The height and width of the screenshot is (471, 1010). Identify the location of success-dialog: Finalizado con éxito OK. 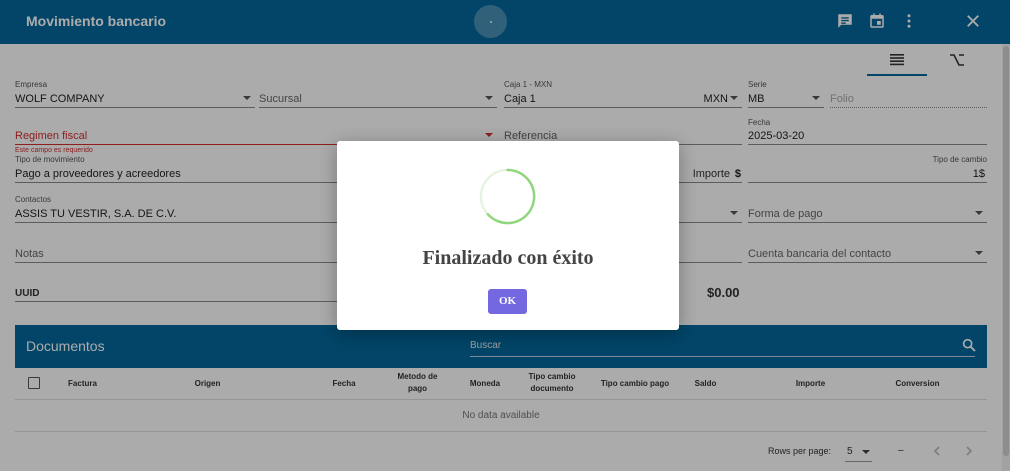
(508, 235).